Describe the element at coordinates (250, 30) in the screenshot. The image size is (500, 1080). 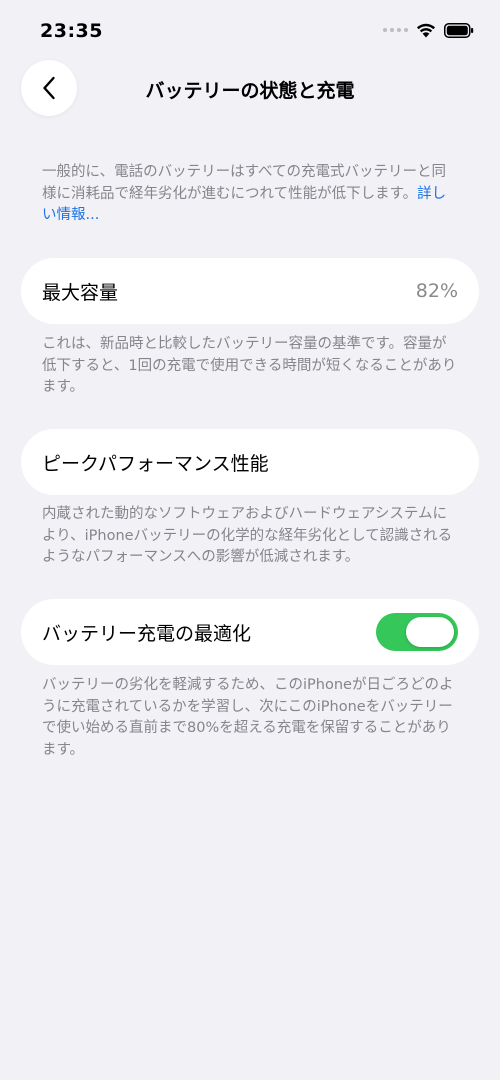
I see `status-bar: 23:35` at that location.